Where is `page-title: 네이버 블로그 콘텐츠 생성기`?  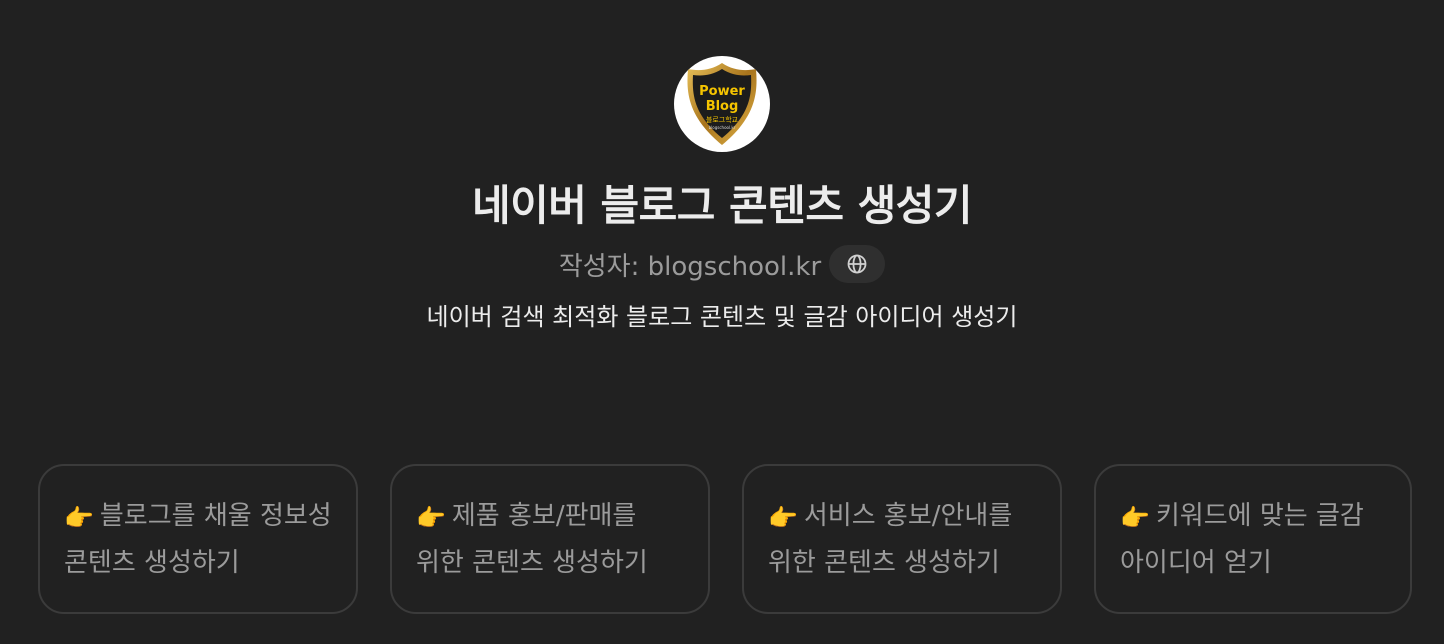
page-title: 네이버 블로그 콘텐츠 생성기 is located at coordinates (722, 205).